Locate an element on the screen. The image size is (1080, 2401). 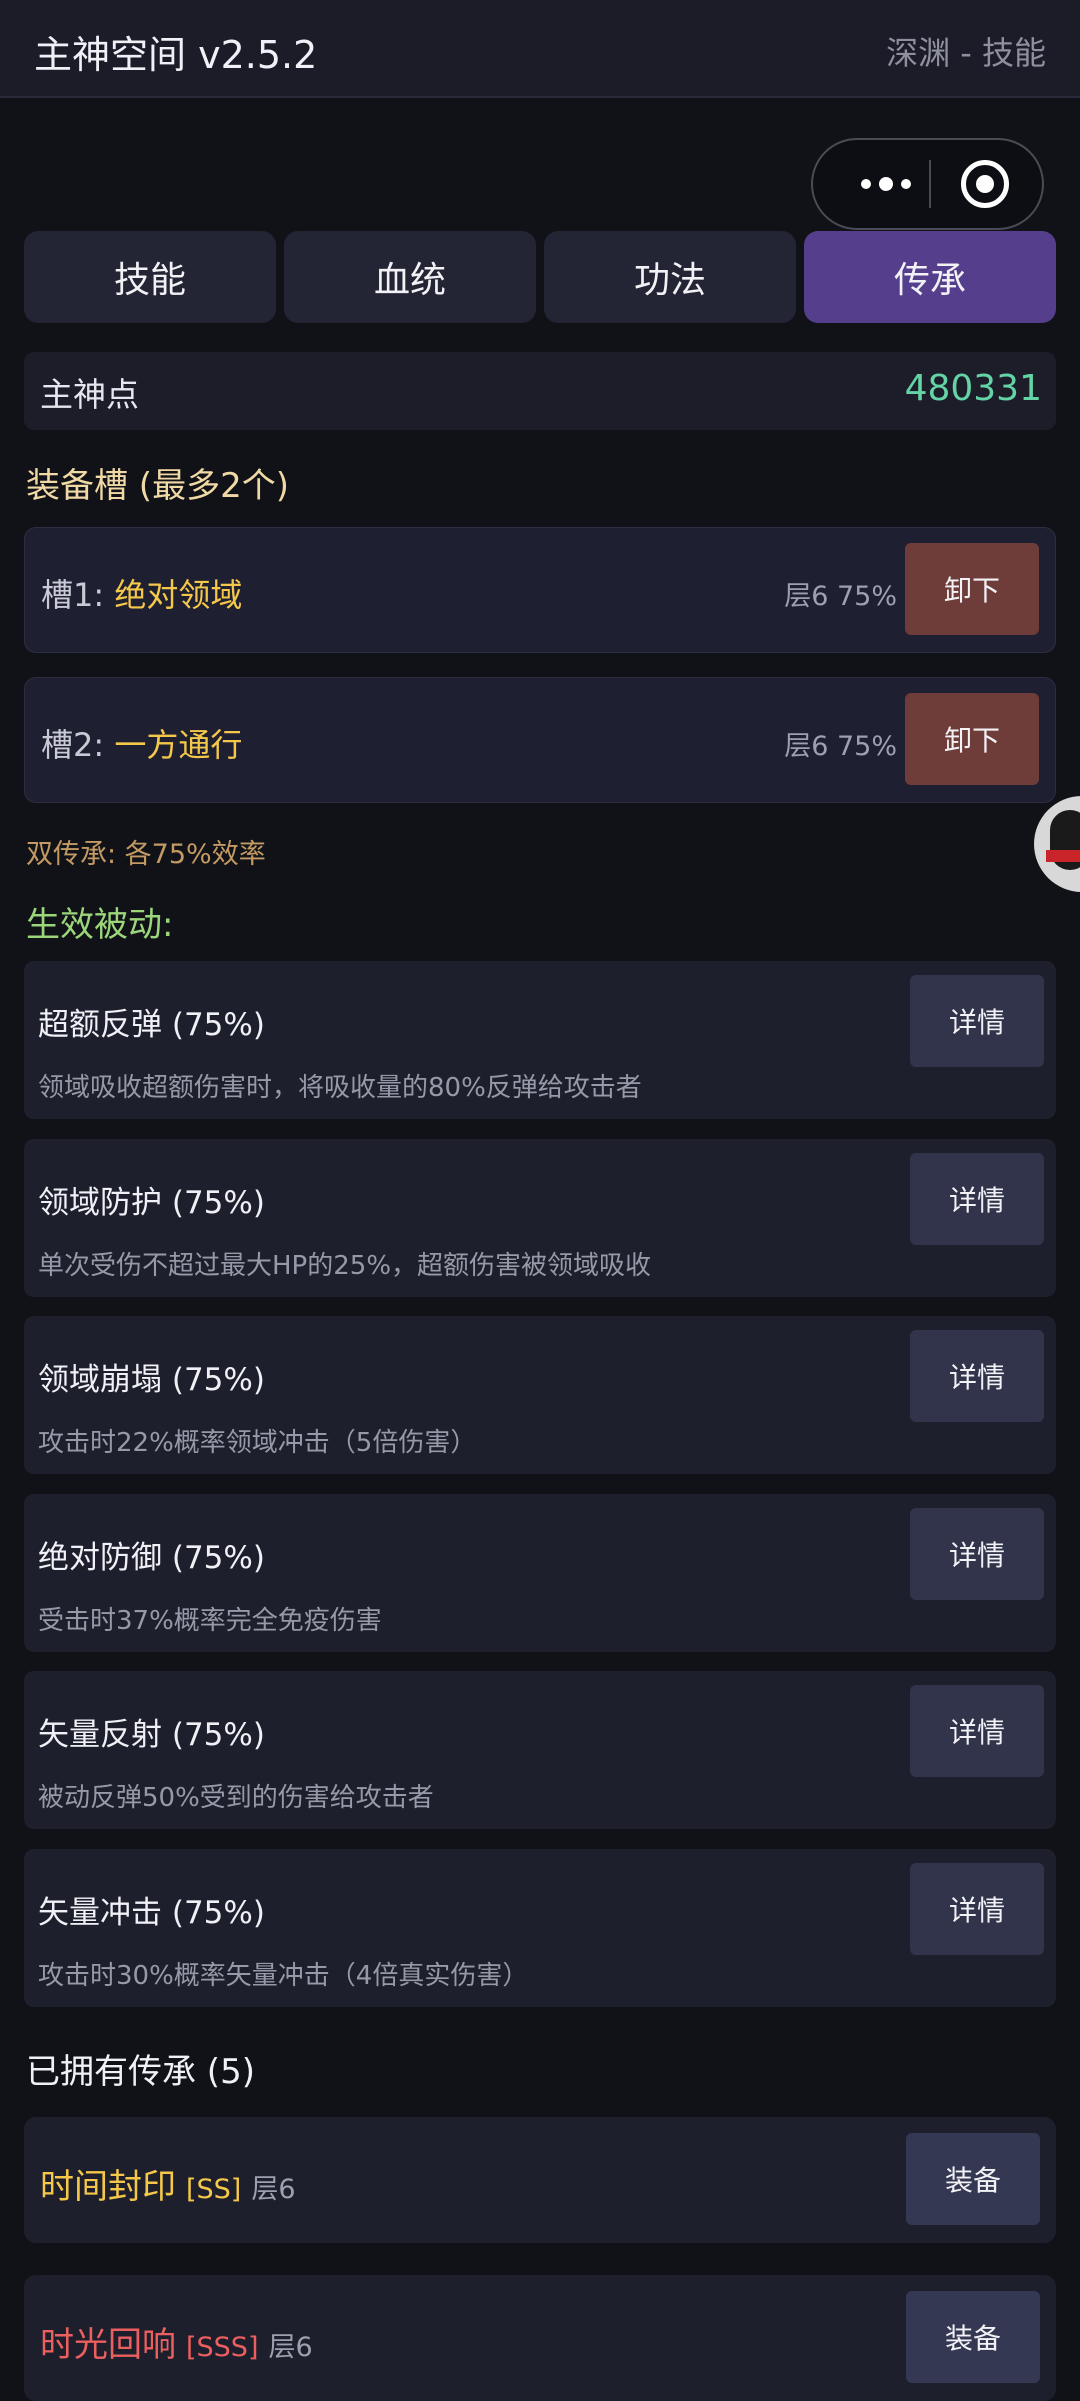
passive-item: 领域崩塌 (75%) 攻击时22%概率领域冲击（5倍伤害） 详情 is located at coordinates (540, 1395).